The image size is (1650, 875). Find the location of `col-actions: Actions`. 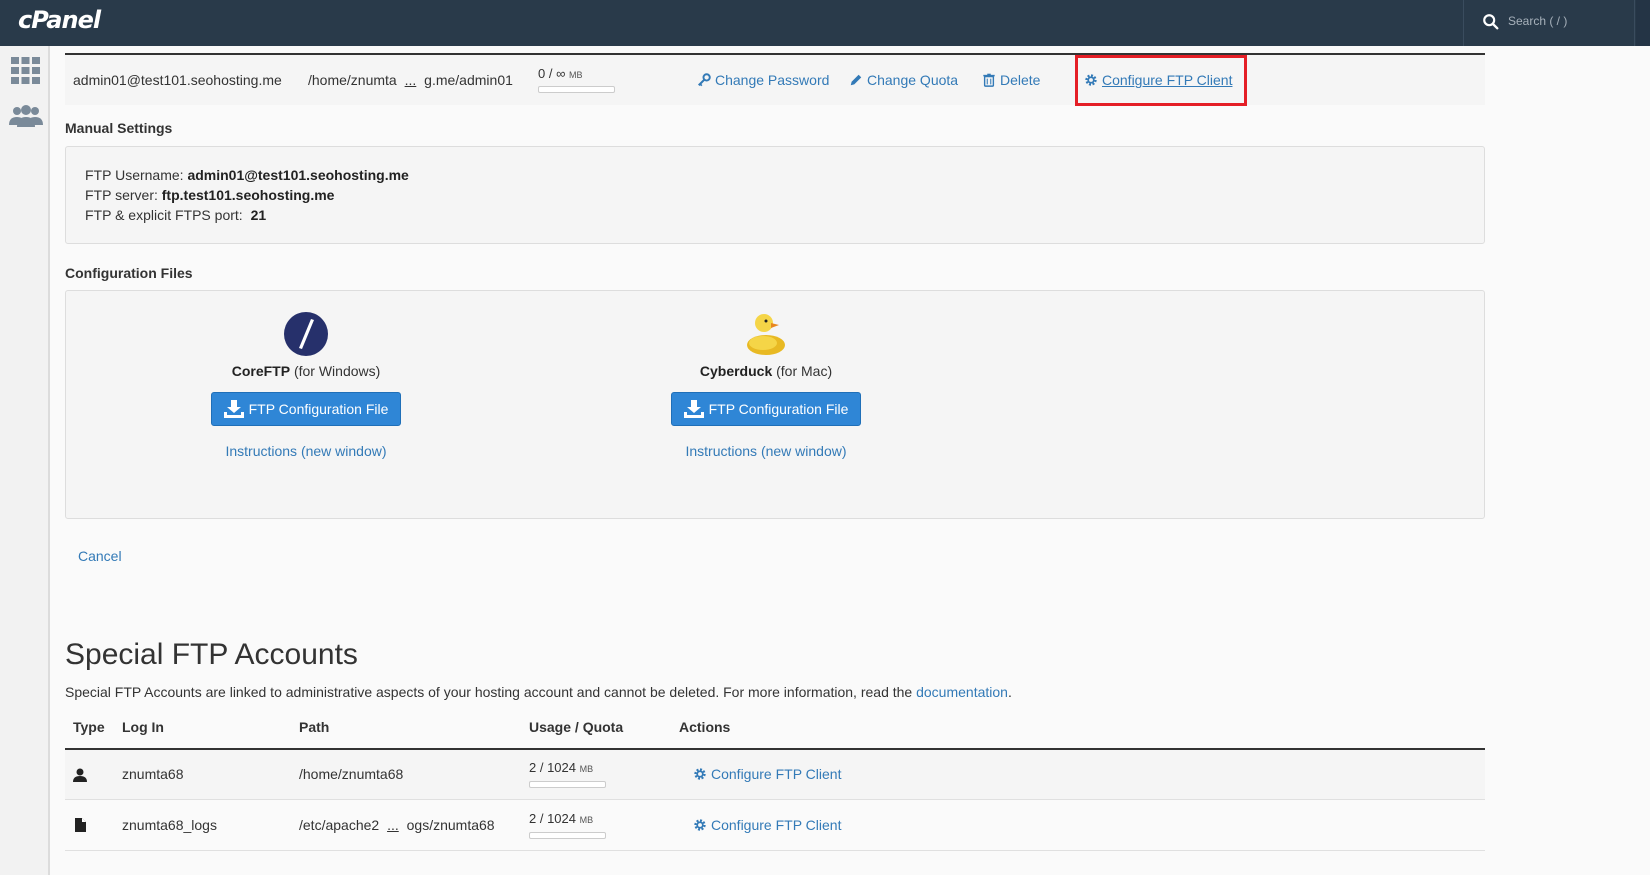

col-actions: Actions is located at coordinates (705, 727).